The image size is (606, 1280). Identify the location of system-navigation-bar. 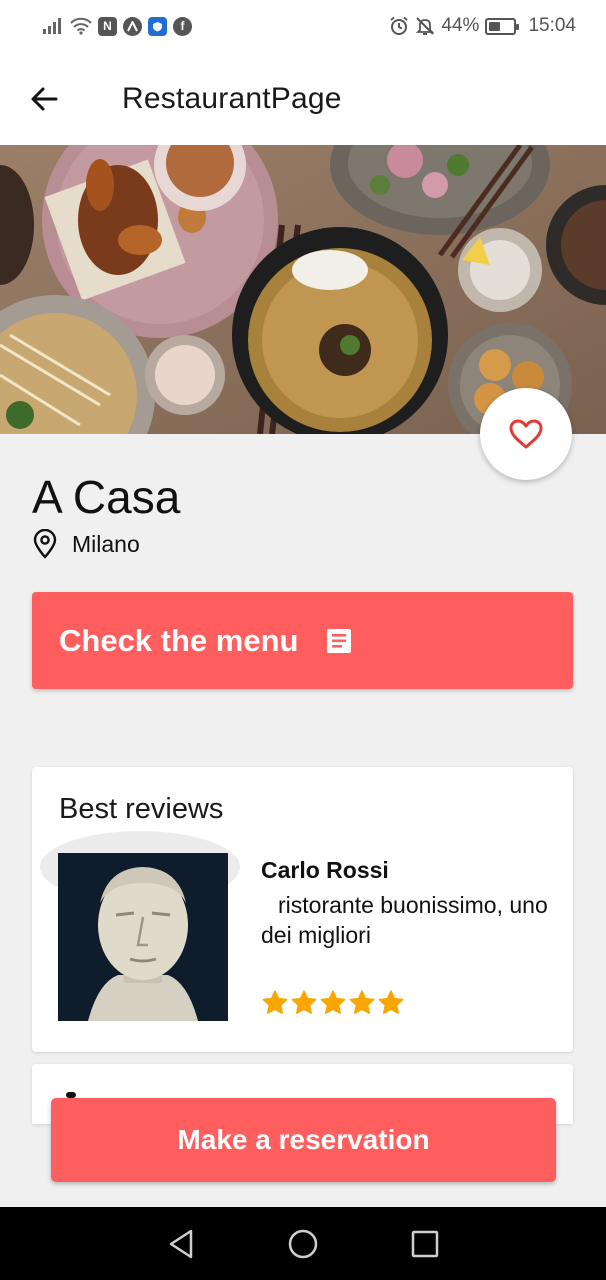
(303, 1243).